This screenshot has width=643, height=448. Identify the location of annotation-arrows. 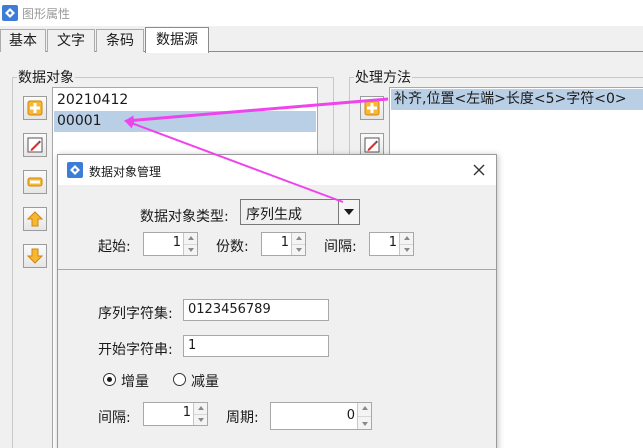
(256, 150).